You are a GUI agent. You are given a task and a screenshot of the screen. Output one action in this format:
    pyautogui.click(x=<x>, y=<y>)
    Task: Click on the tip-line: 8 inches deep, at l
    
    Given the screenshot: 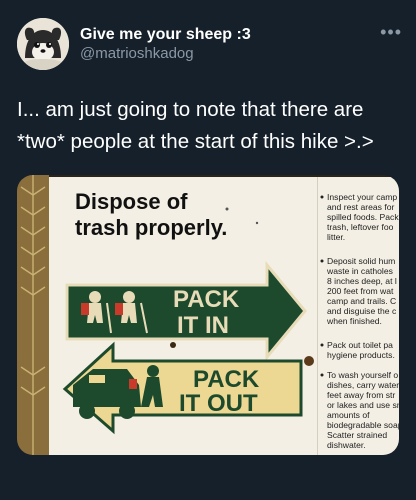 What is the action you would take?
    pyautogui.click(x=362, y=281)
    